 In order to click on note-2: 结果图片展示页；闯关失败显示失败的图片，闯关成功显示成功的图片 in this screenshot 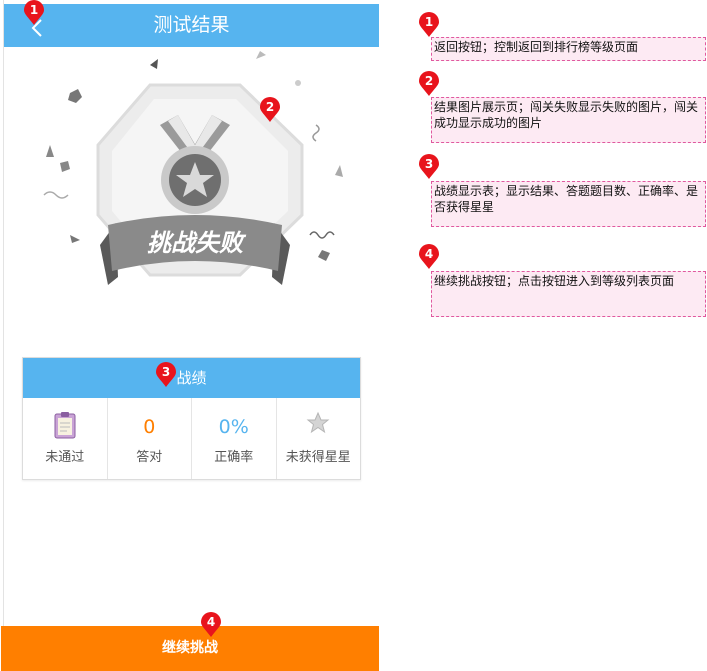, I will do `click(568, 120)`.